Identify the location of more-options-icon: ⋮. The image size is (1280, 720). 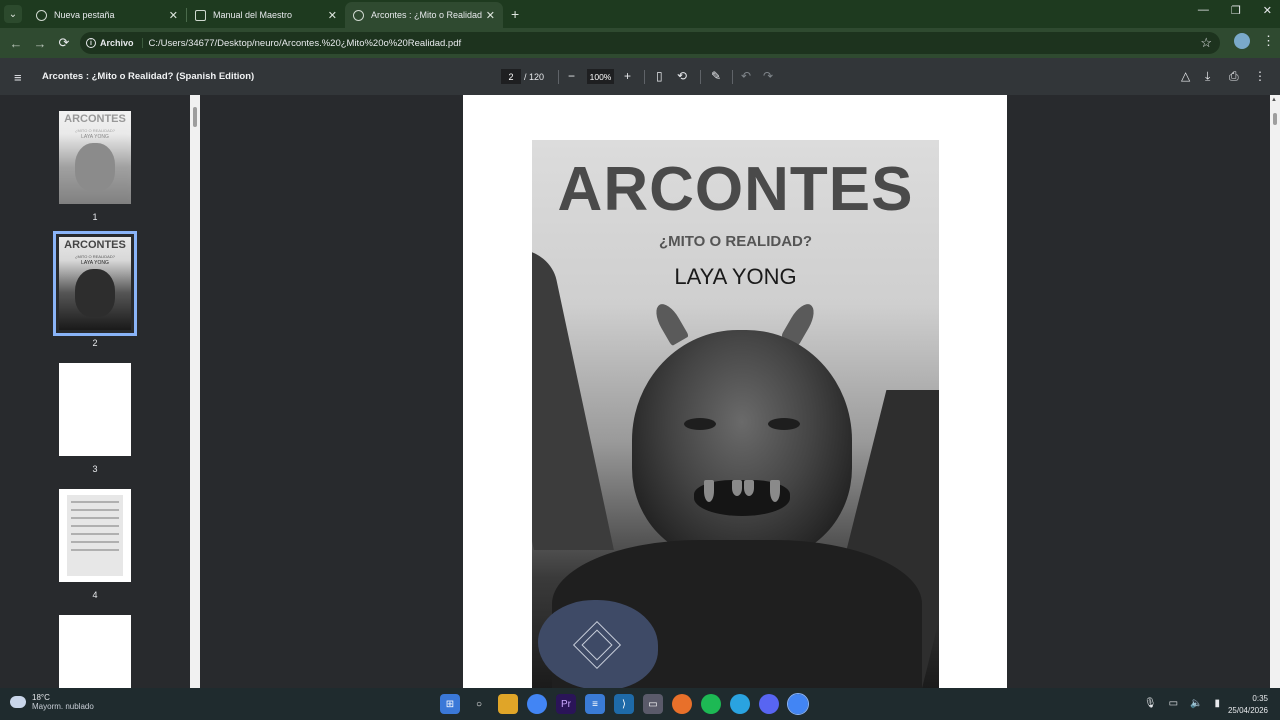
(1260, 76).